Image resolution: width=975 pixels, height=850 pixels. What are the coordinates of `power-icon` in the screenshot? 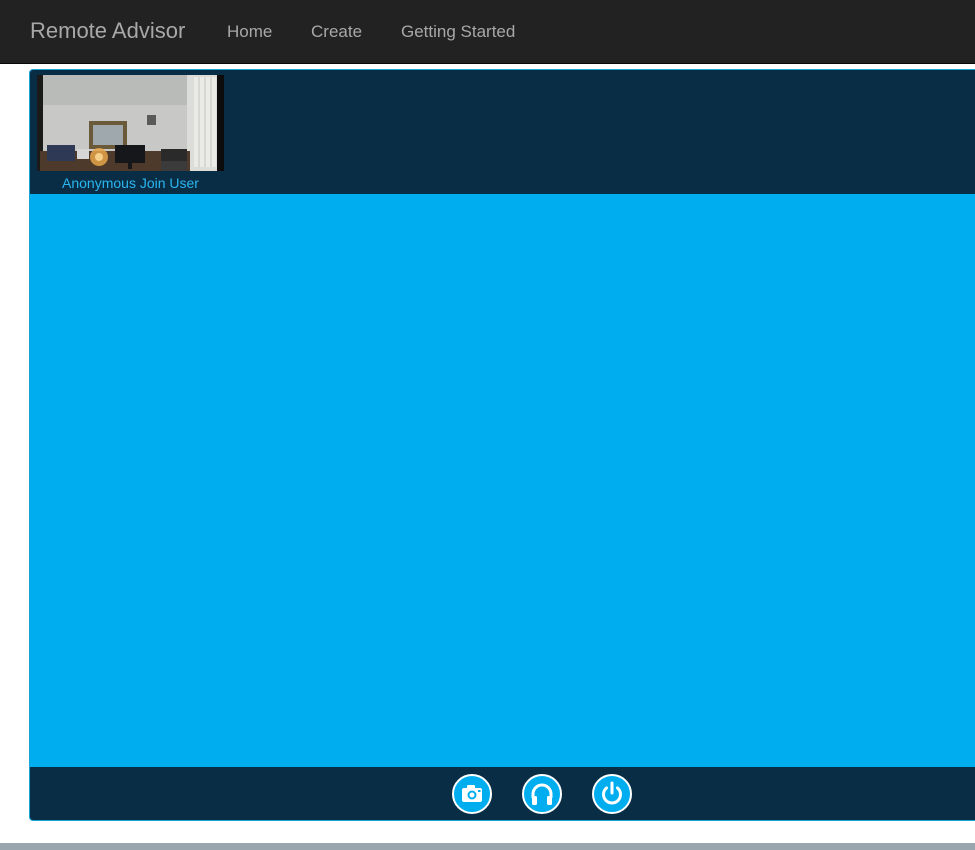 It's located at (612, 793).